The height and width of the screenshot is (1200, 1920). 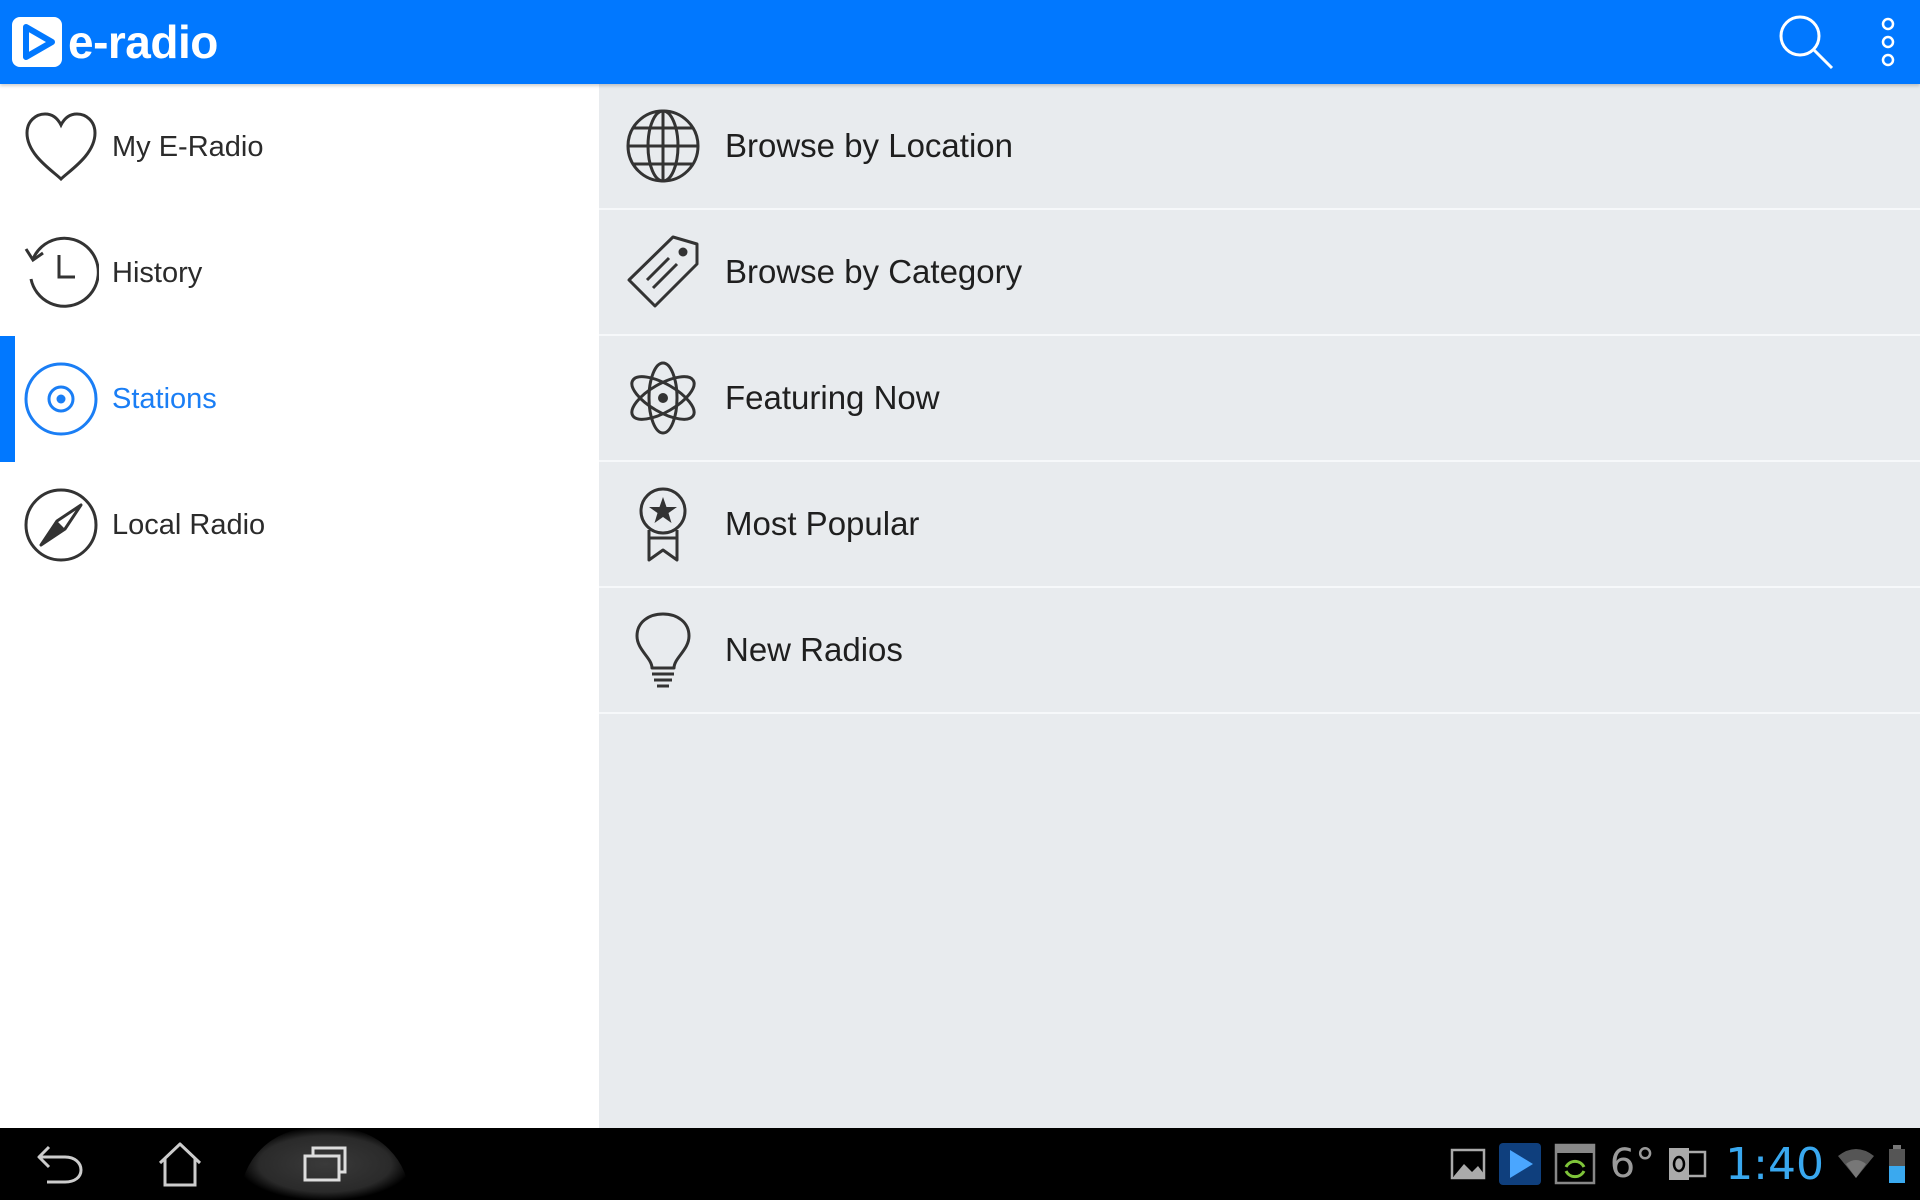 I want to click on weather-temperature: 6°, so click(x=1632, y=1164).